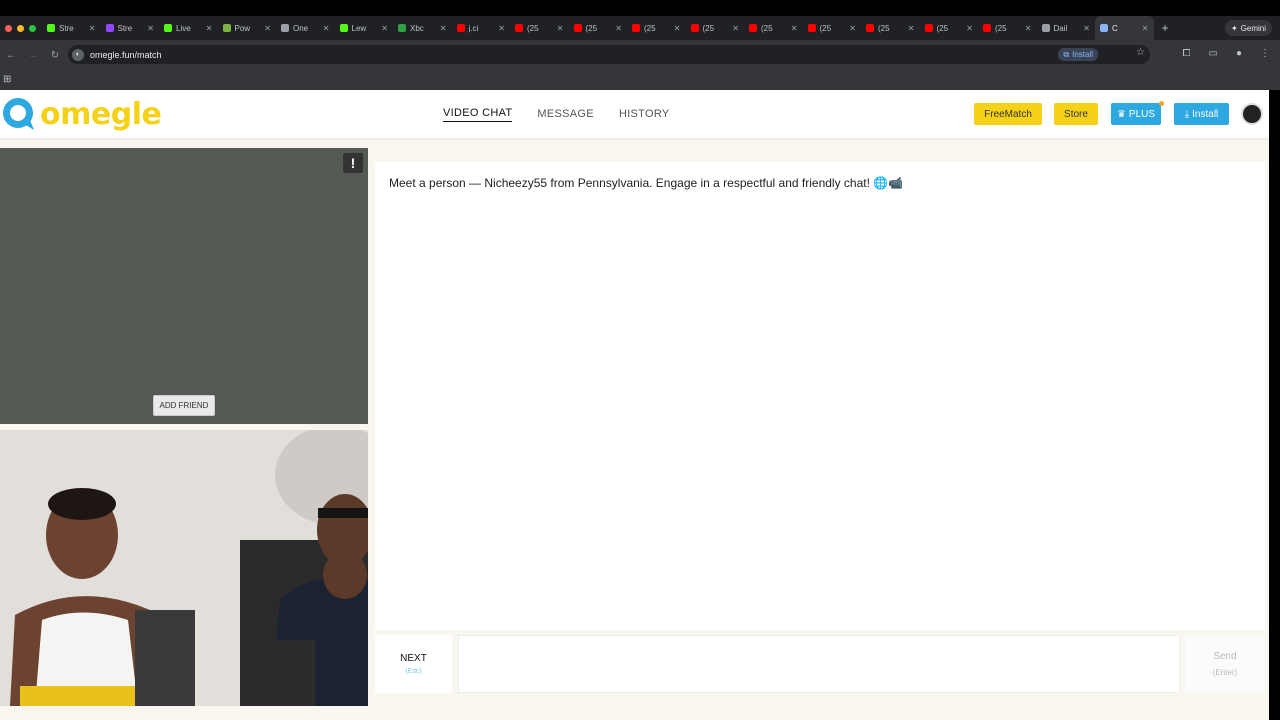  I want to click on omegle-logo: omegle, so click(81, 114).